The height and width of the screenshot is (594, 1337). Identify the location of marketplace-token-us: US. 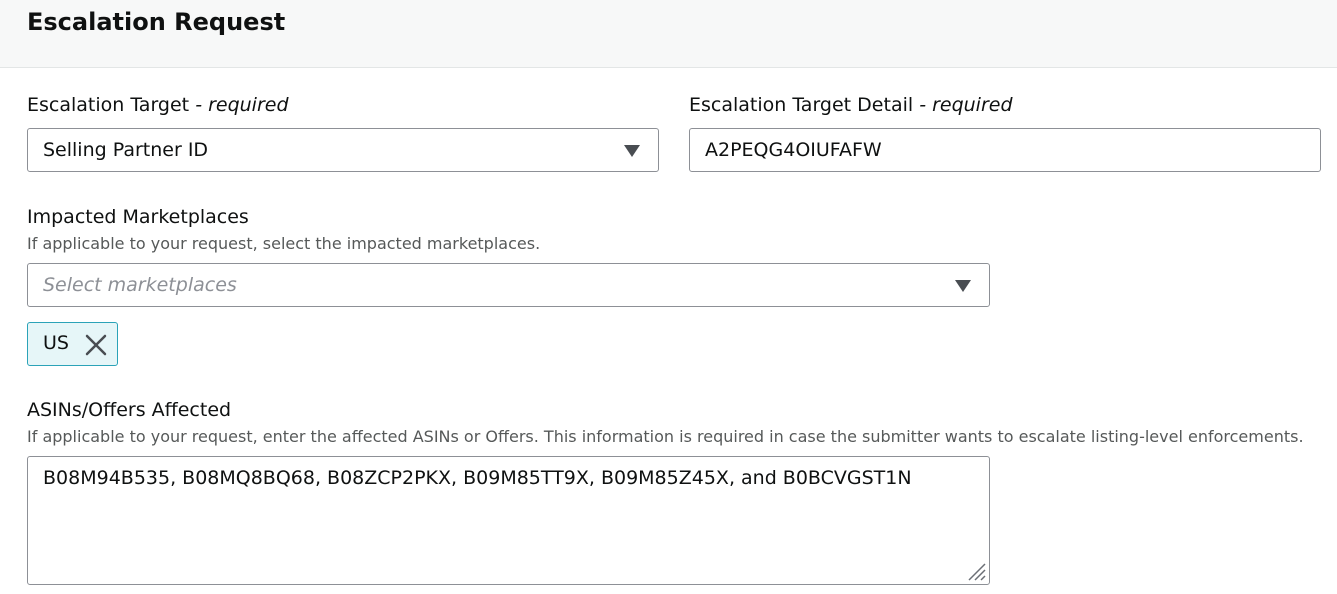
(72, 344).